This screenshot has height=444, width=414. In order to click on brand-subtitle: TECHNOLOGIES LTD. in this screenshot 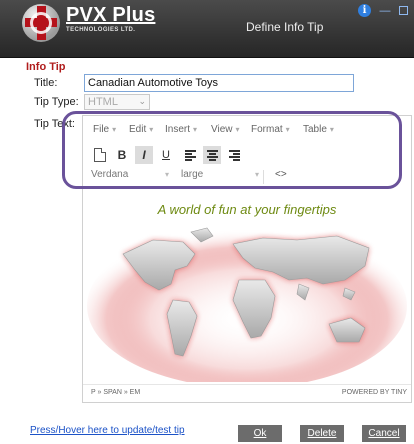, I will do `click(101, 30)`.